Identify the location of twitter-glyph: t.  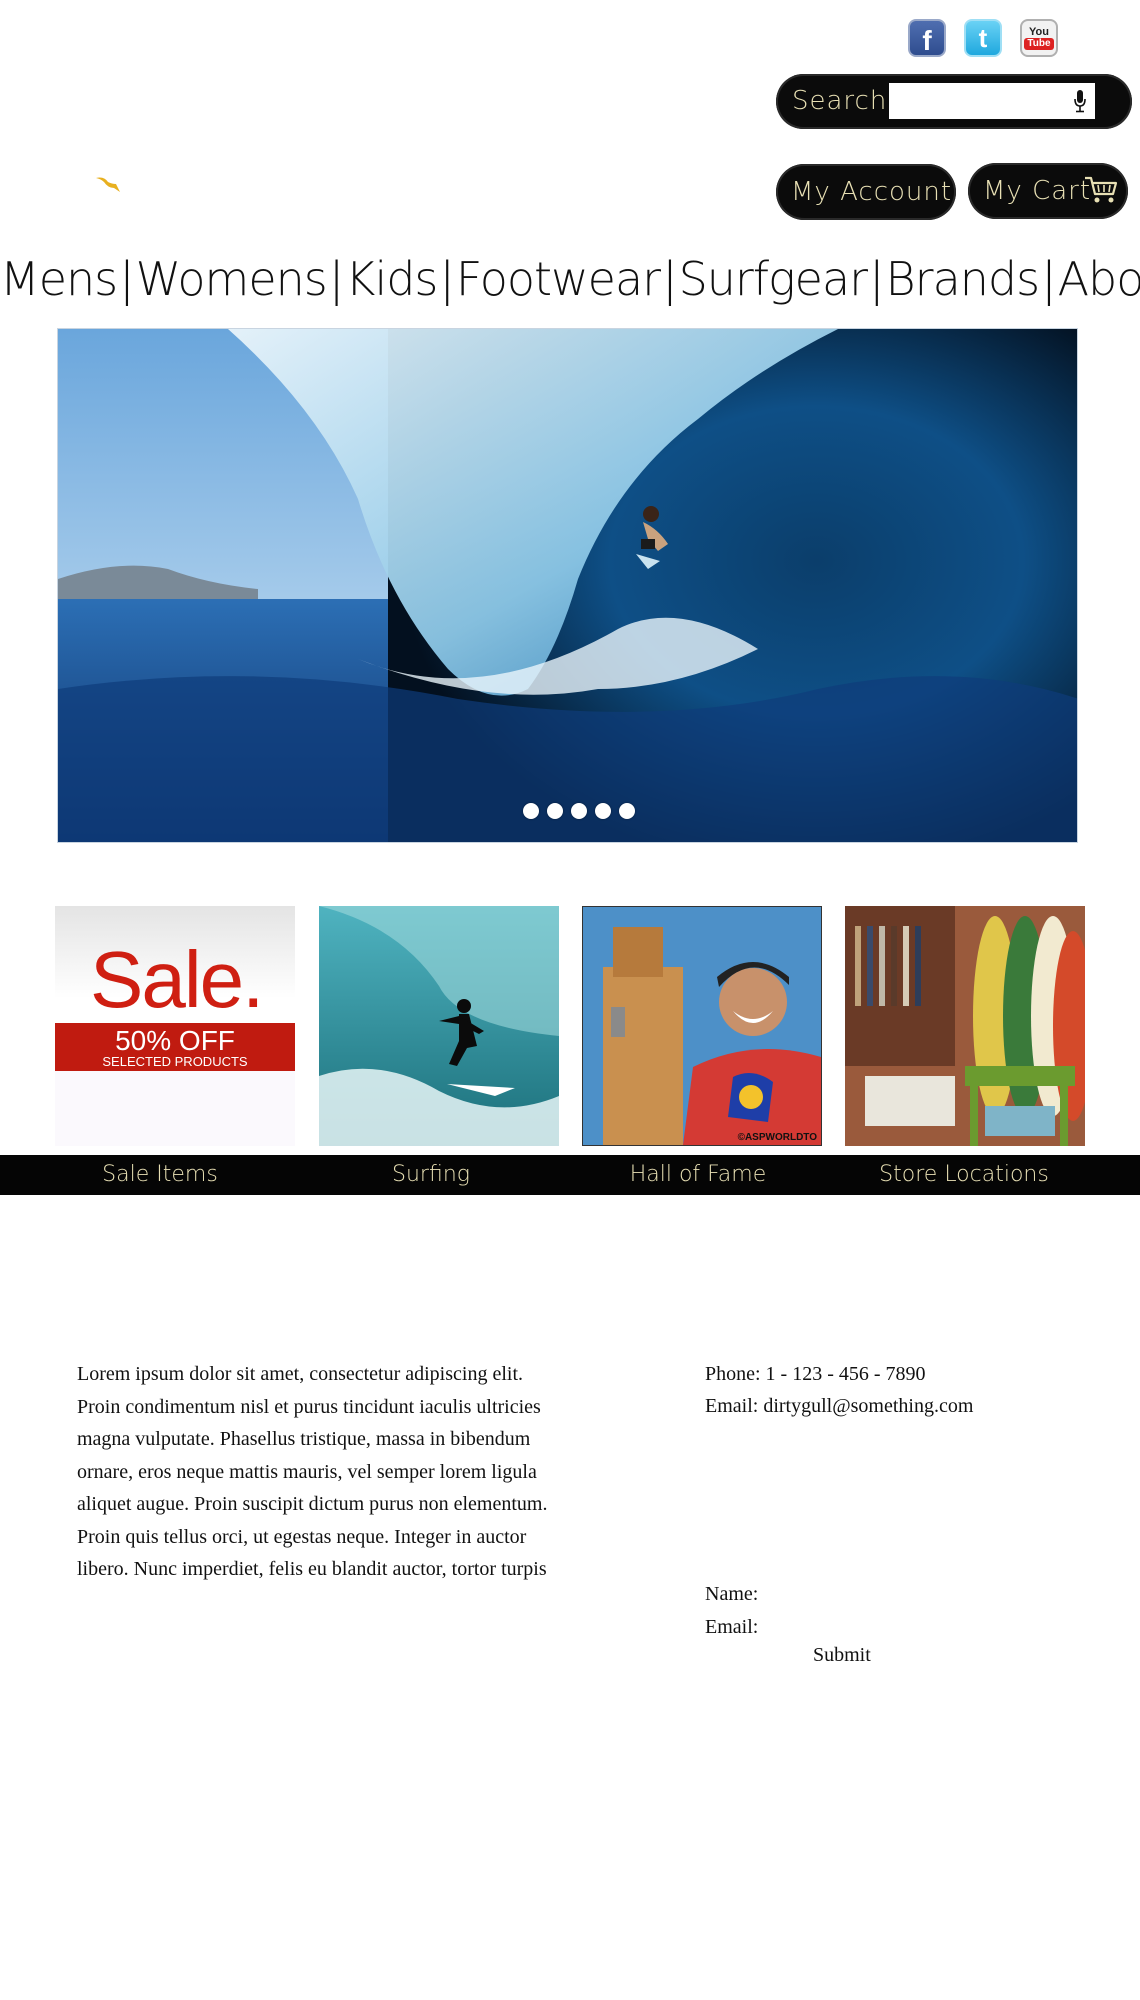
(983, 37).